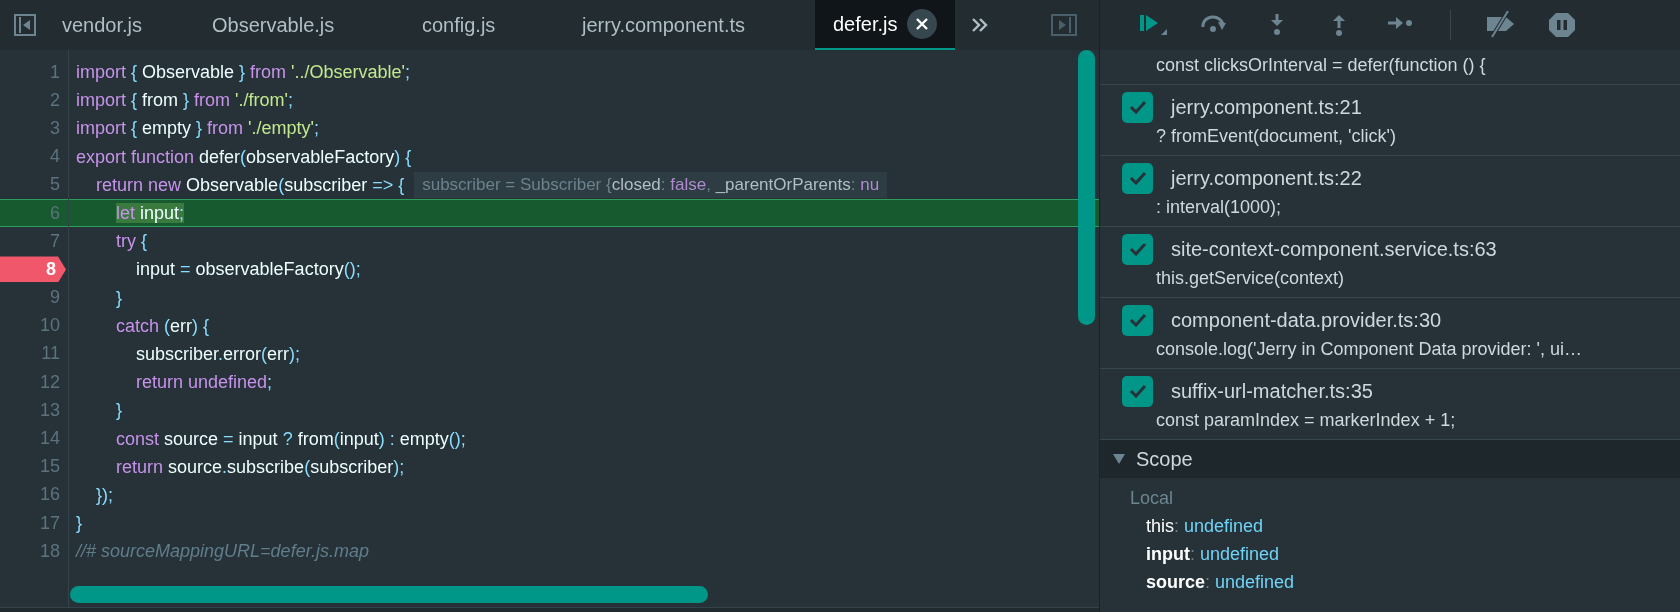  Describe the element at coordinates (885, 25) in the screenshot. I see `tab: defer.js` at that location.